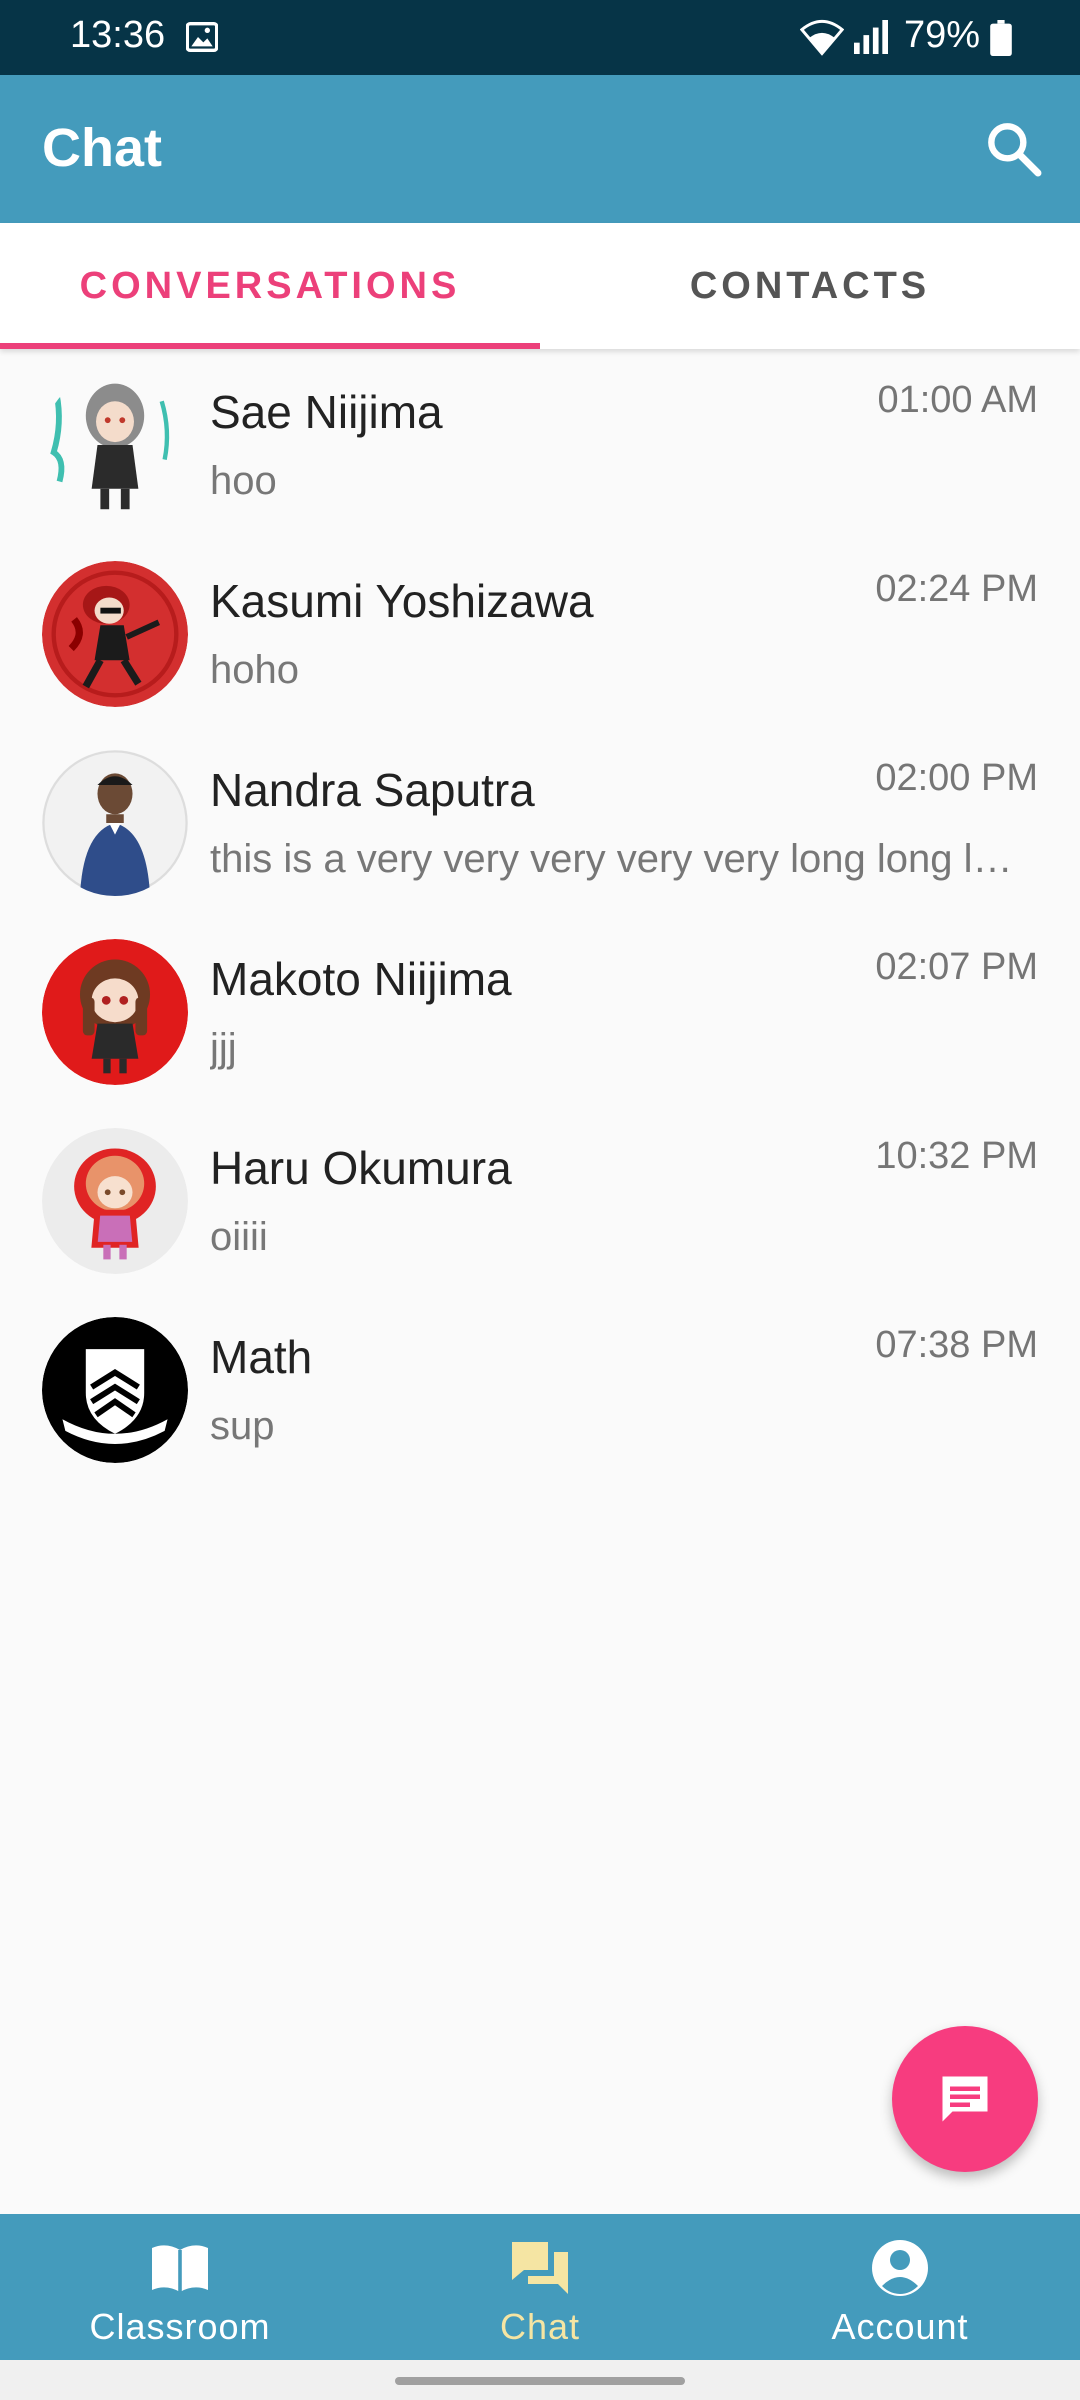 Image resolution: width=1080 pixels, height=2400 pixels. What do you see at coordinates (361, 1168) in the screenshot?
I see `conversation-name: Haru Okumura` at bounding box center [361, 1168].